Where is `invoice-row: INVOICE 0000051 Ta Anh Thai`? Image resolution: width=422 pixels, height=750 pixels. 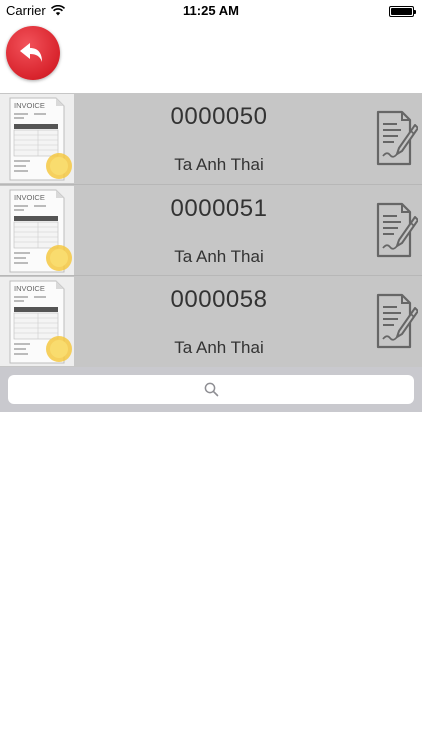
invoice-row: INVOICE 0000051 Ta Anh Thai is located at coordinates (211, 230).